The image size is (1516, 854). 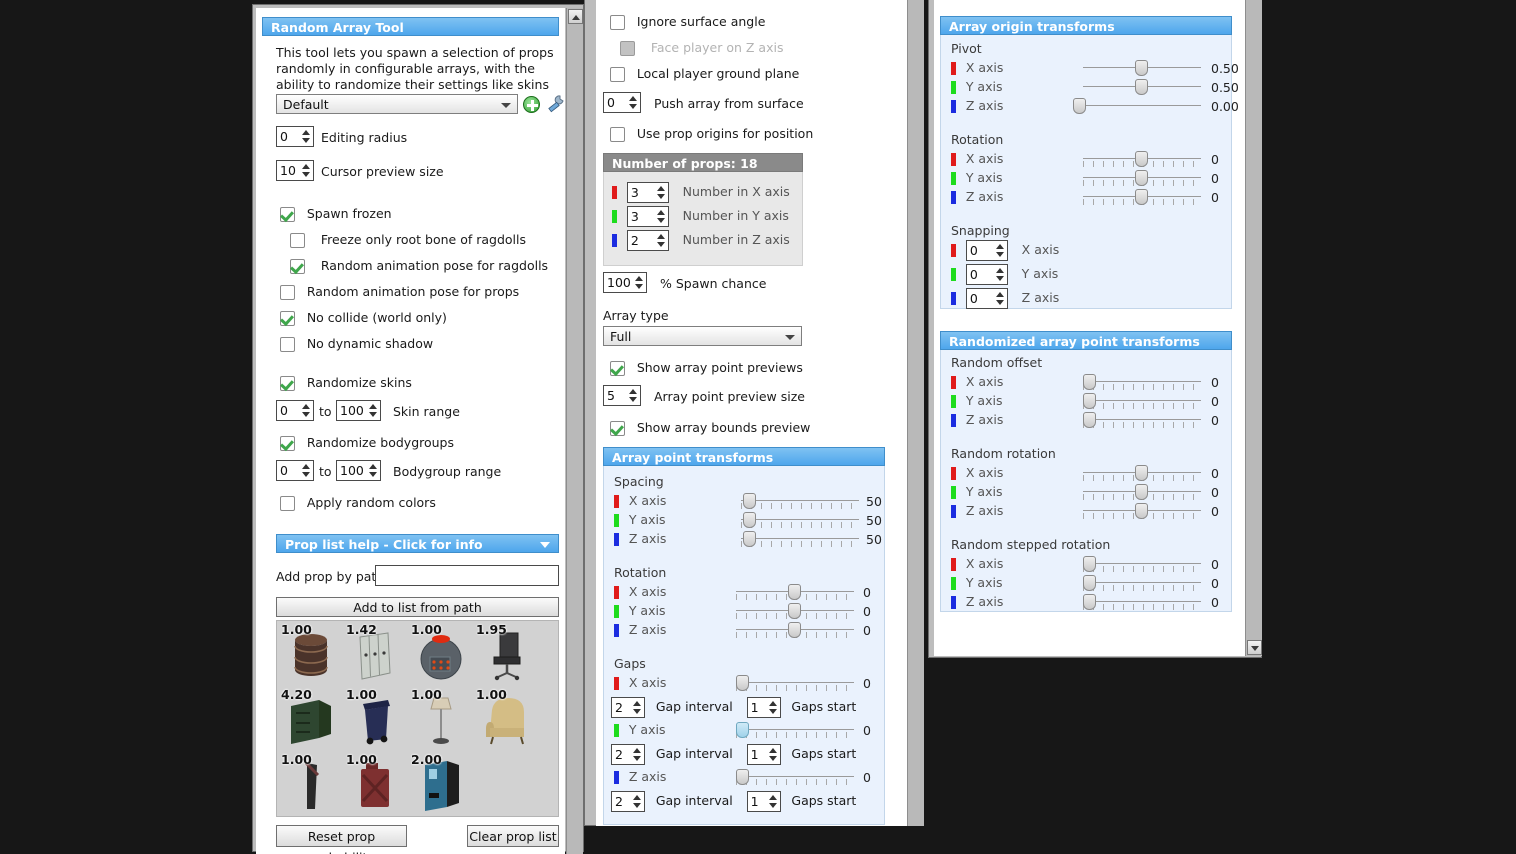 What do you see at coordinates (628, 801) in the screenshot?
I see `gaps-z-interval-stepper: 2` at bounding box center [628, 801].